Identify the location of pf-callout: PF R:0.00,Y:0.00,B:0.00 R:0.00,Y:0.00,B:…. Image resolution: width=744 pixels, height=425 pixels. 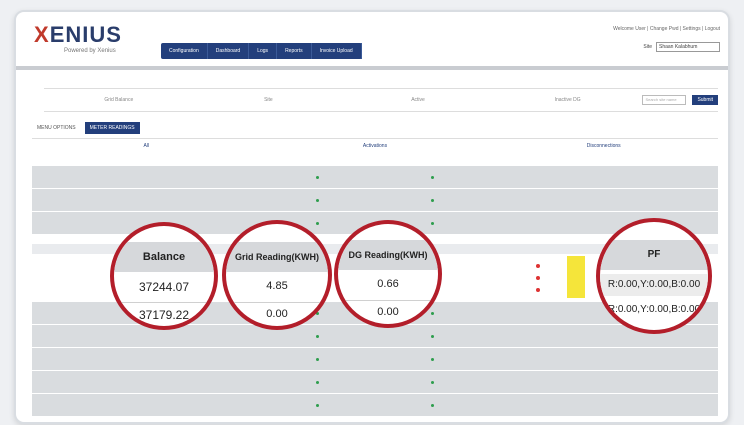
(654, 276).